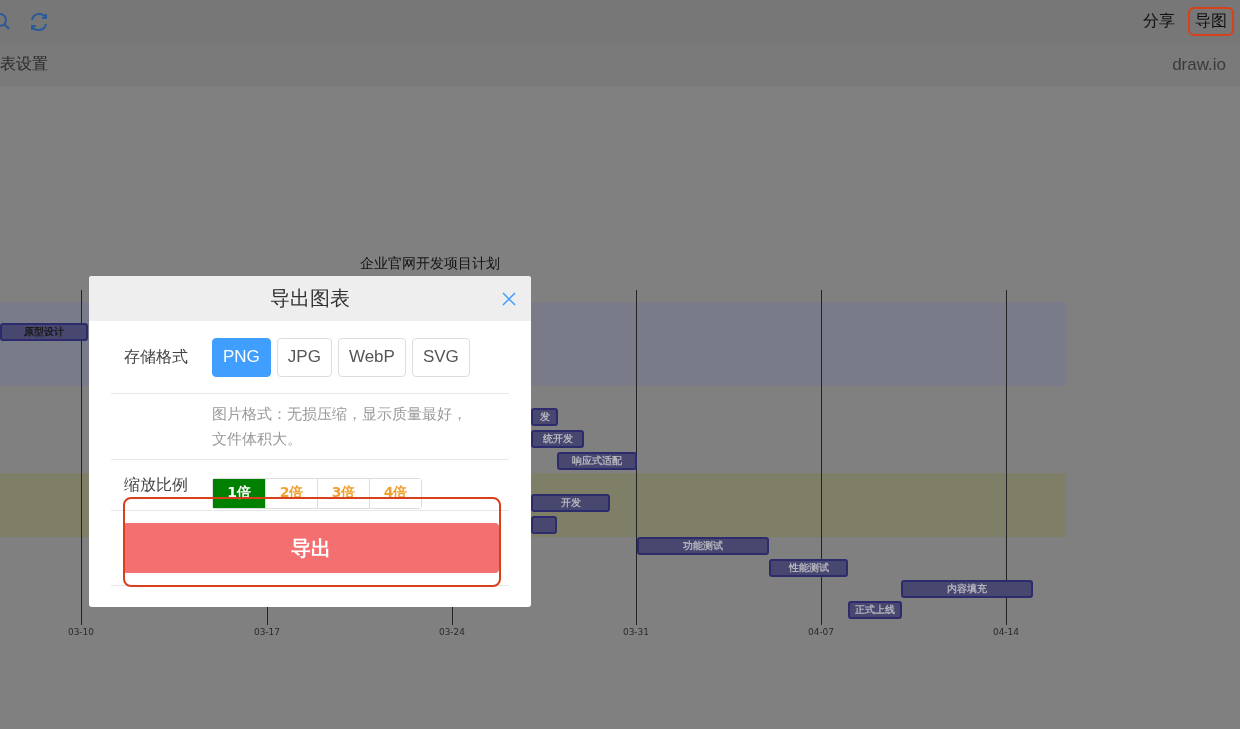 This screenshot has width=1240, height=729. I want to click on task-bar: 发, so click(544, 417).